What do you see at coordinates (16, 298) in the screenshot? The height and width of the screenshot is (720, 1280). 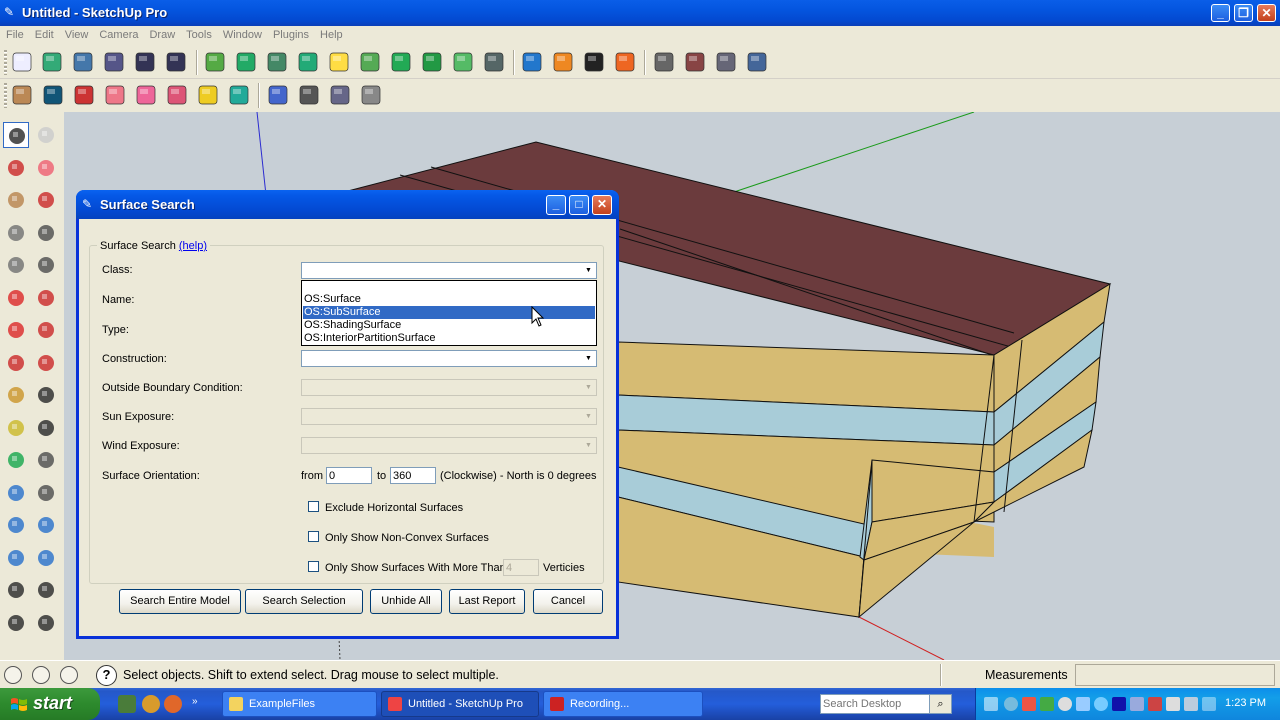 I see `move-icon` at bounding box center [16, 298].